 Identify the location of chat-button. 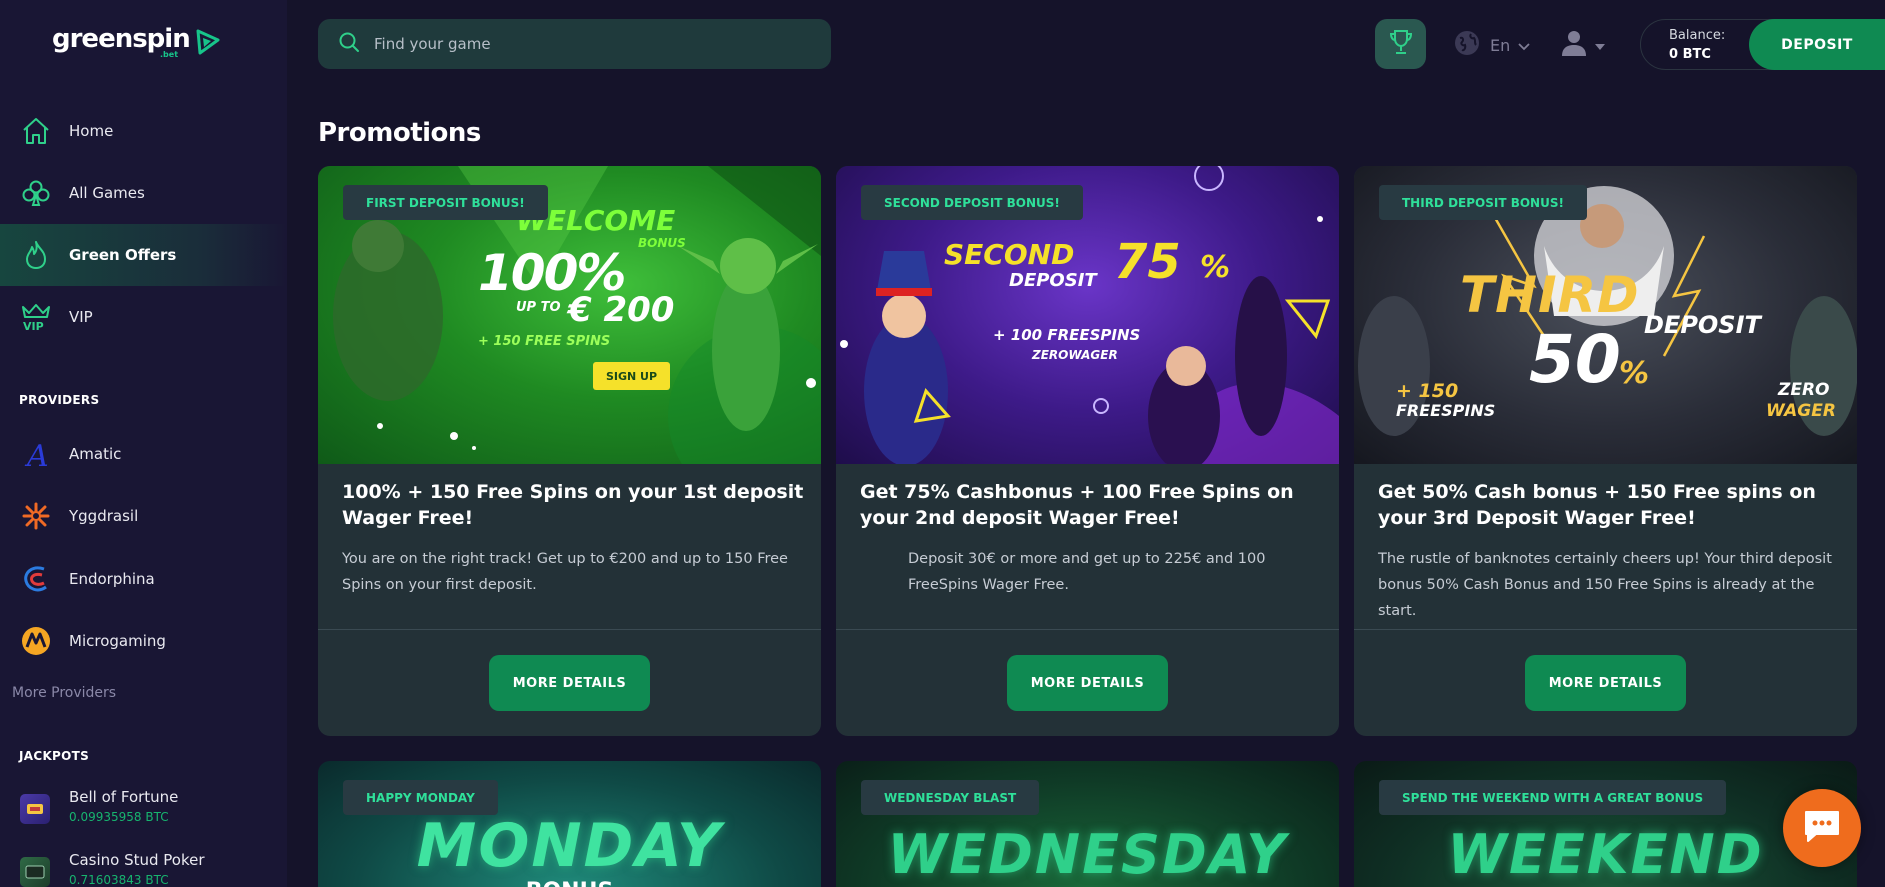
(1822, 828).